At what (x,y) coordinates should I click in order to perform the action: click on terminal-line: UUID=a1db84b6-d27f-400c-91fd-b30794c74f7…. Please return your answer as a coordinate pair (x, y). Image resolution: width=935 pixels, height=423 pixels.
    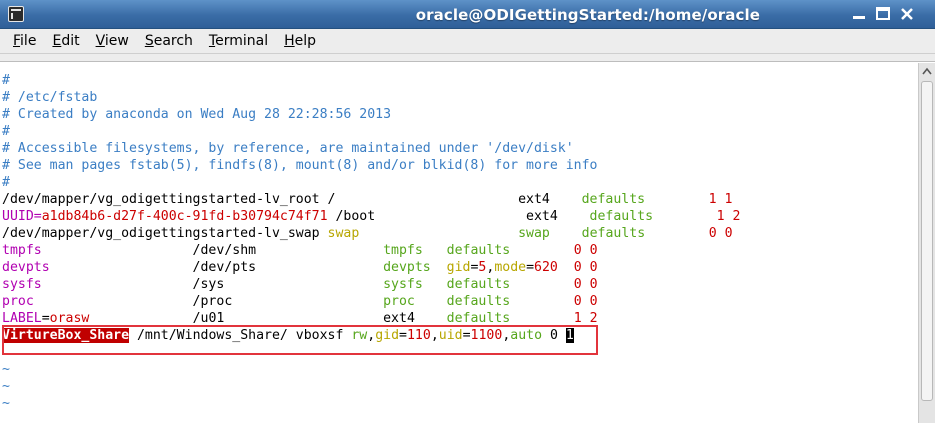
    Looking at the image, I should click on (459, 216).